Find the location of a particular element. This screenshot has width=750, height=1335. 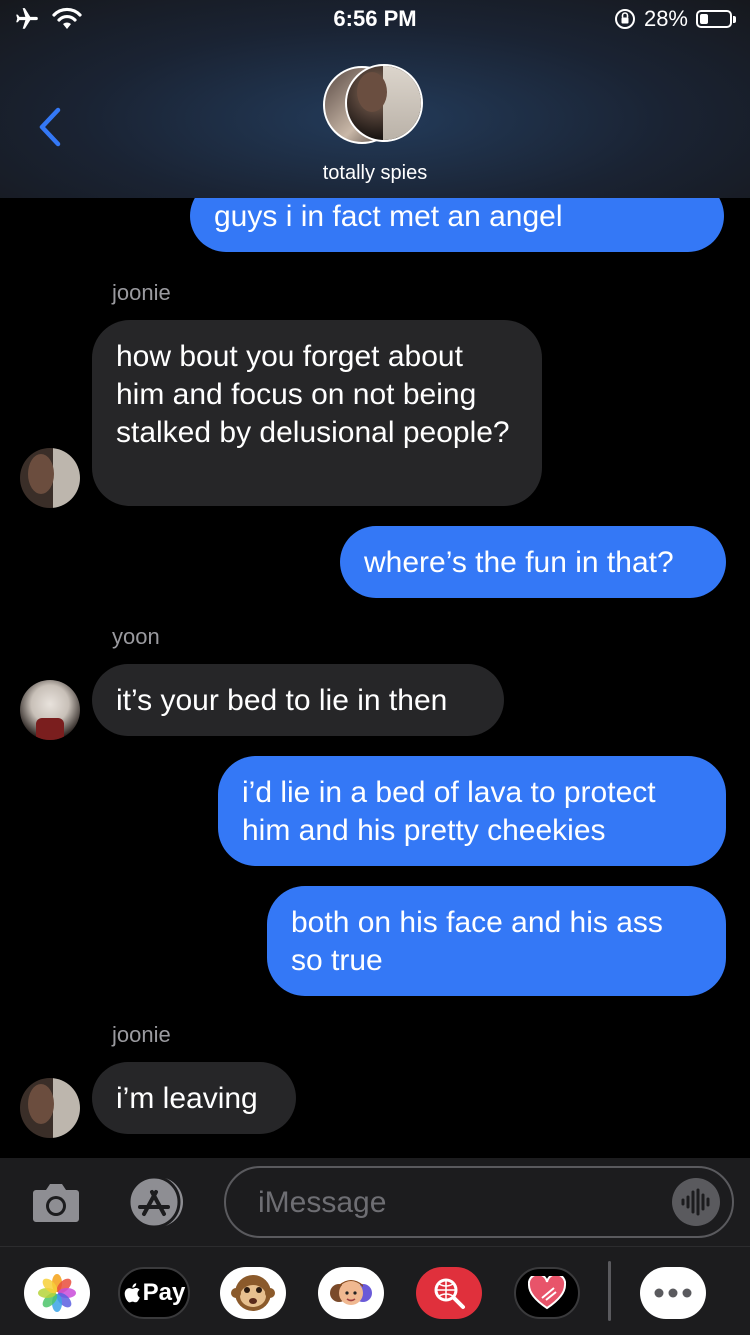

status-bar: 6:56 PM 28% is located at coordinates (375, 20).